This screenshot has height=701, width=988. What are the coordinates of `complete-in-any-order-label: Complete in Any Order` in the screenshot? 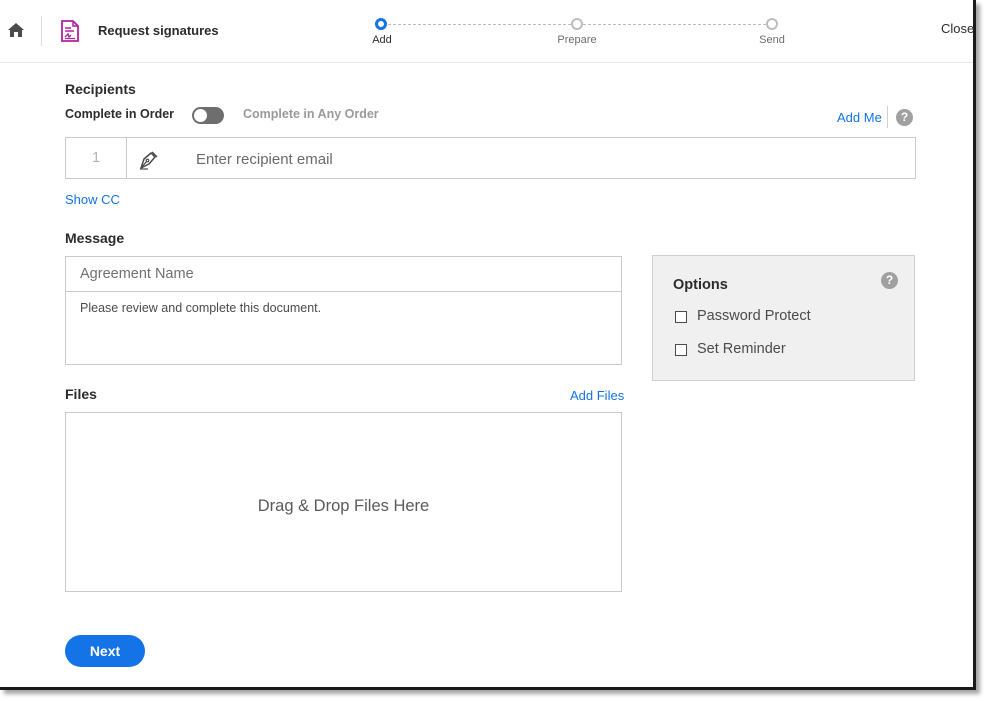 It's located at (311, 114).